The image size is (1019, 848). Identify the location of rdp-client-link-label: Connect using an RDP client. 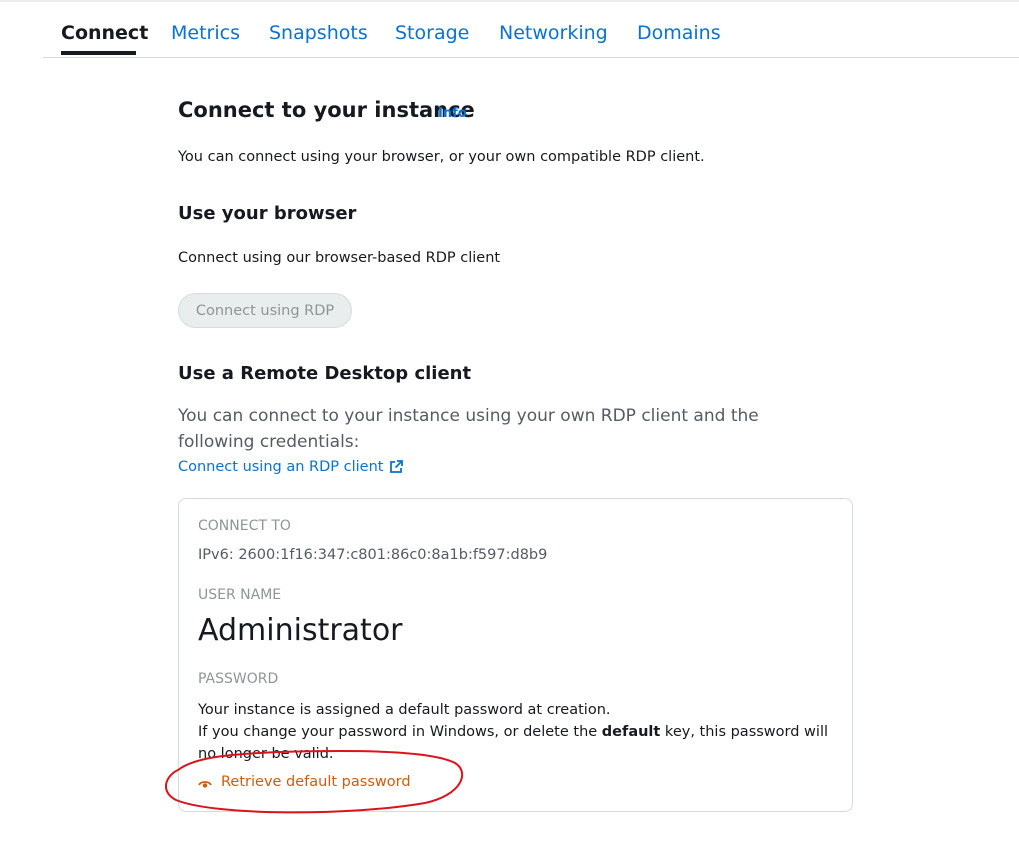
(281, 467).